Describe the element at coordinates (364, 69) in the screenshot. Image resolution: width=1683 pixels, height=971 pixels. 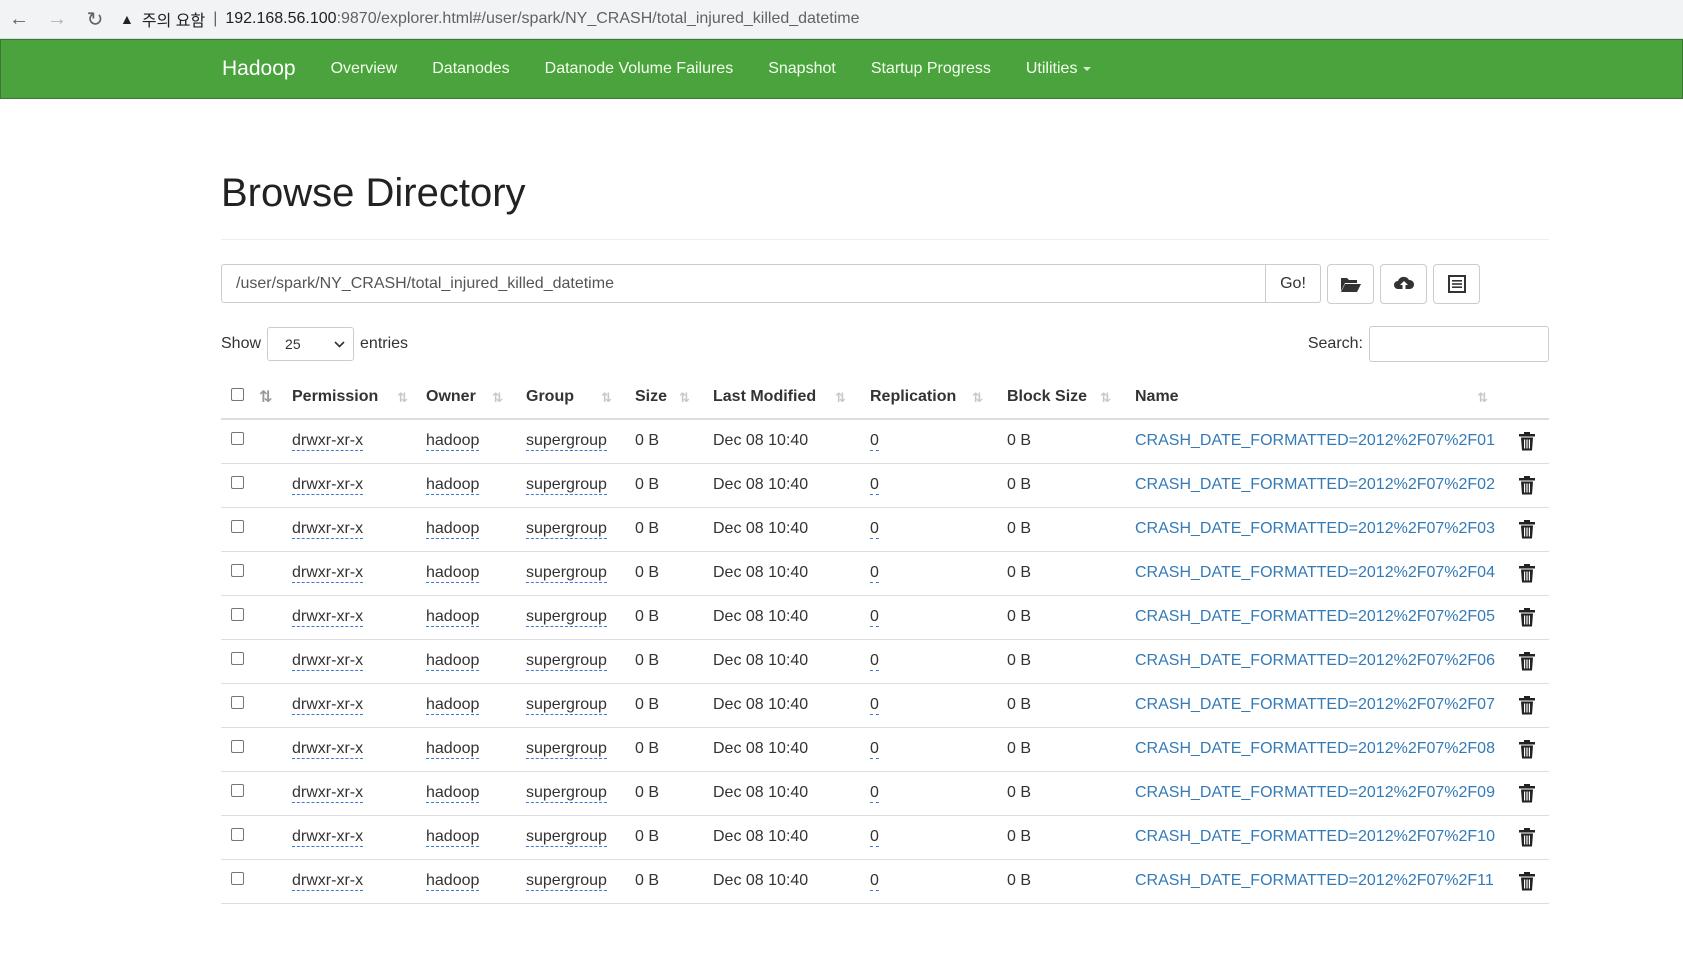
I see `nav-overview: Overview` at that location.